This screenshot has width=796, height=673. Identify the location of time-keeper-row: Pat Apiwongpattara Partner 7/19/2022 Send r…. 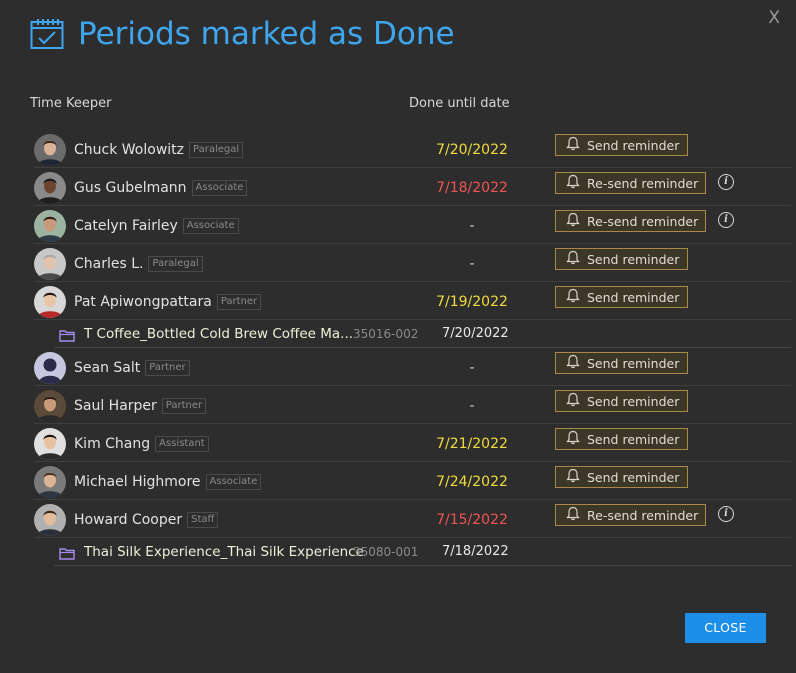
(412, 301).